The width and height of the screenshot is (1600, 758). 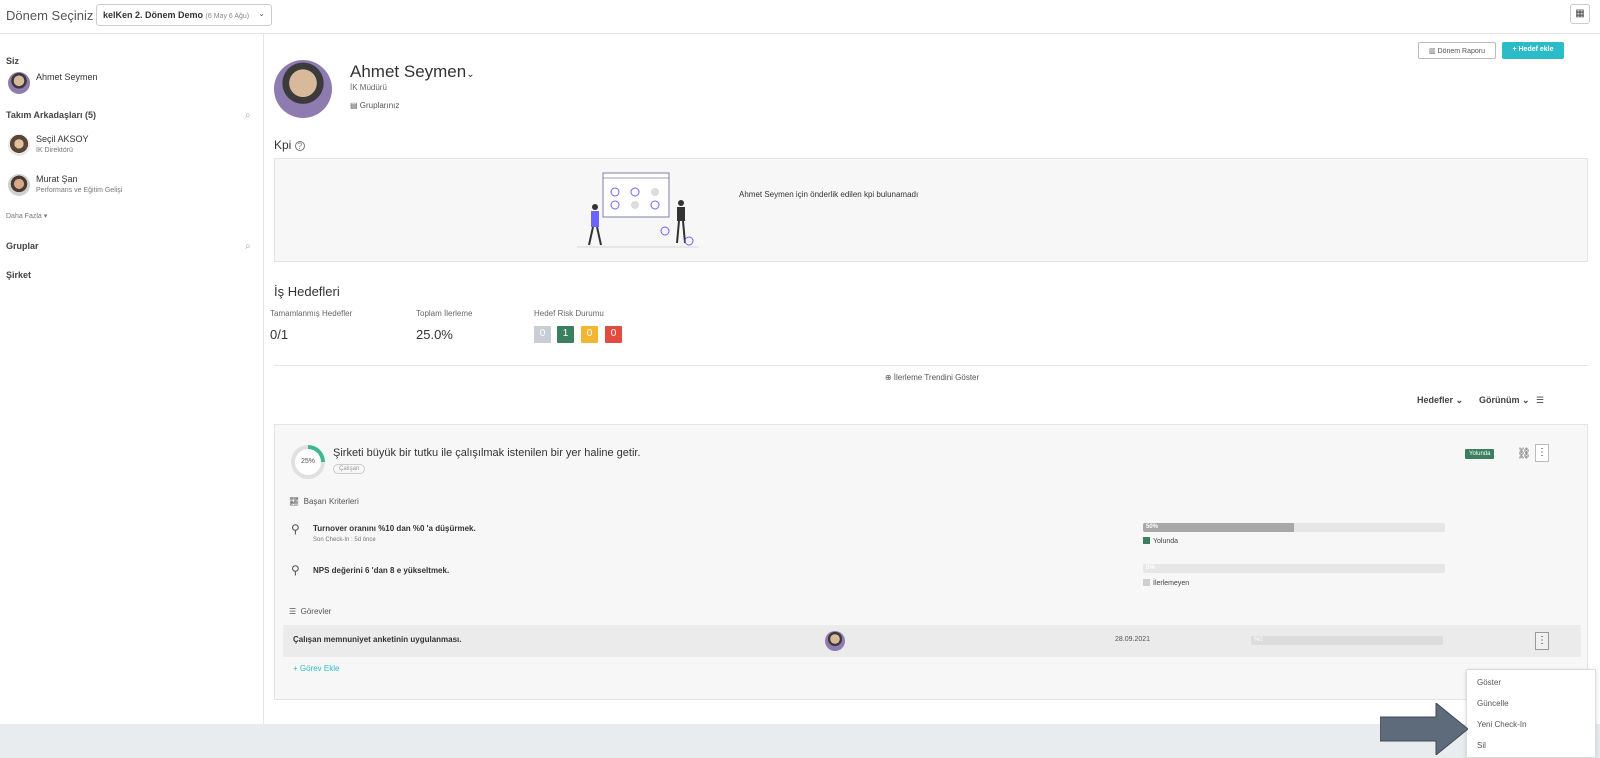 What do you see at coordinates (316, 668) in the screenshot?
I see `add-task-link: + Görev Ekle` at bounding box center [316, 668].